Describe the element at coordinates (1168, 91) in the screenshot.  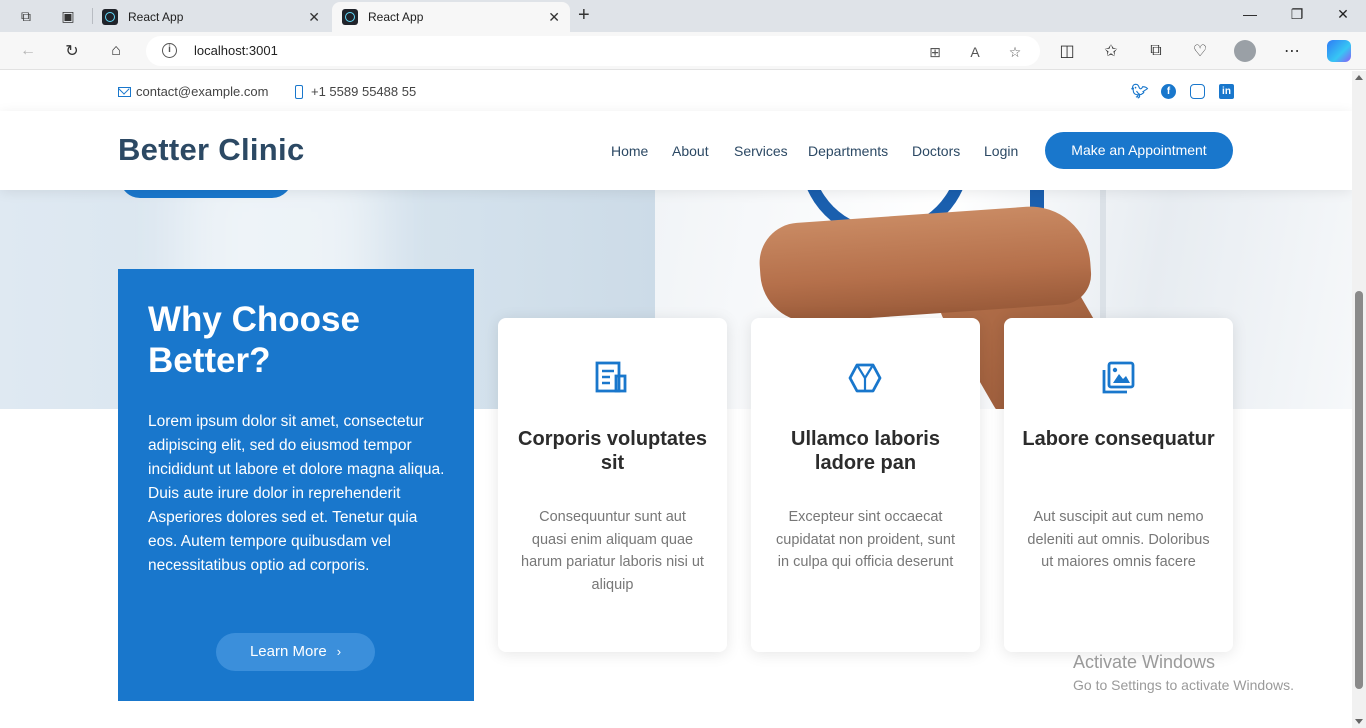
I see `facebook-icon: f` at that location.